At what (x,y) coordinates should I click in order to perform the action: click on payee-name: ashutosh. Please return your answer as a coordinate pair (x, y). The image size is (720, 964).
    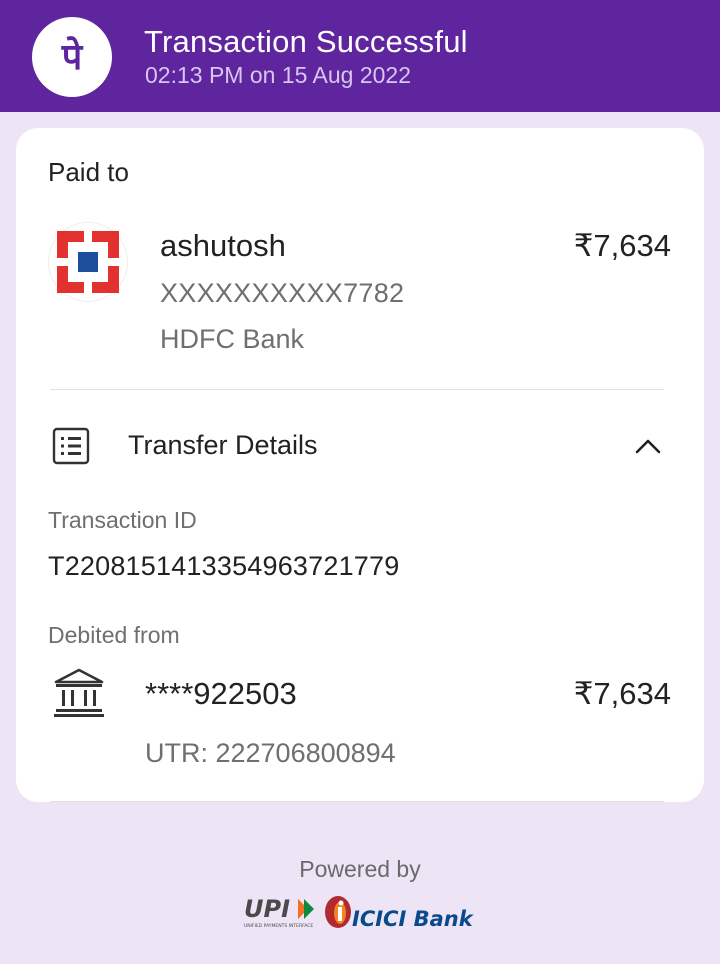
    Looking at the image, I should click on (223, 245).